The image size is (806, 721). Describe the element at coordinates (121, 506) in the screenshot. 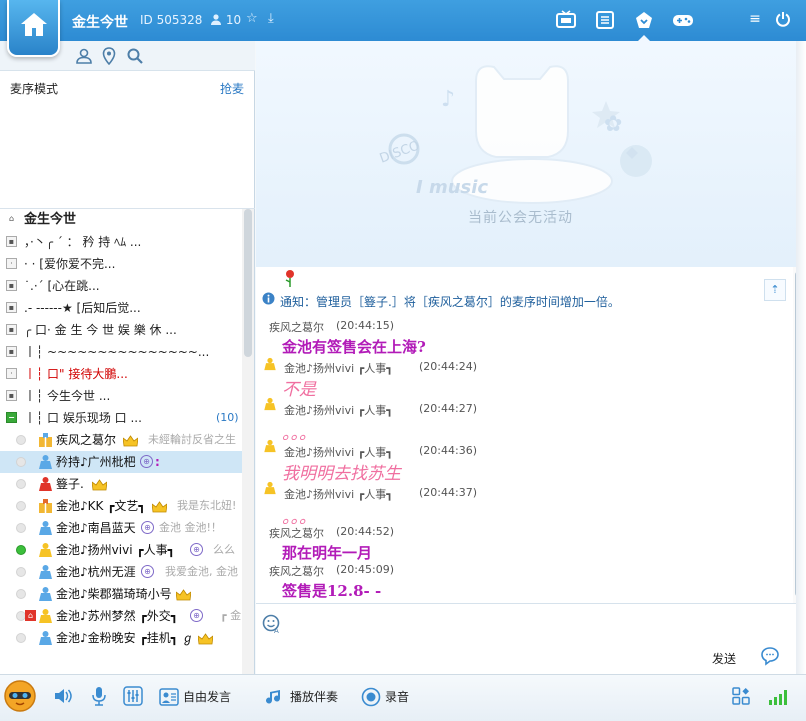

I see `member-row: 金池♪KK ┏文艺┓ 我是东北妞!` at that location.